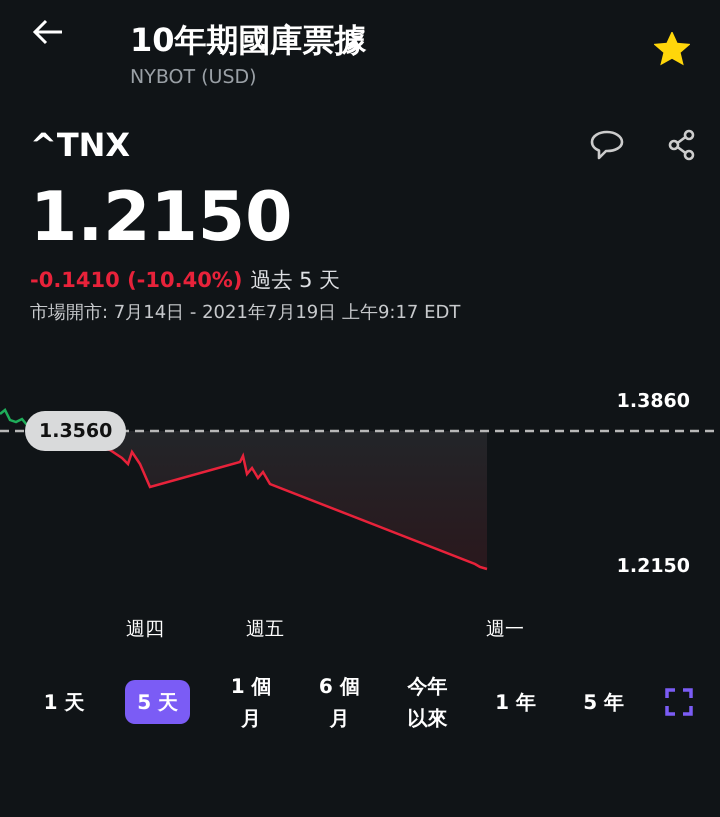  What do you see at coordinates (653, 401) in the screenshot?
I see `axis-label: 1.3860` at bounding box center [653, 401].